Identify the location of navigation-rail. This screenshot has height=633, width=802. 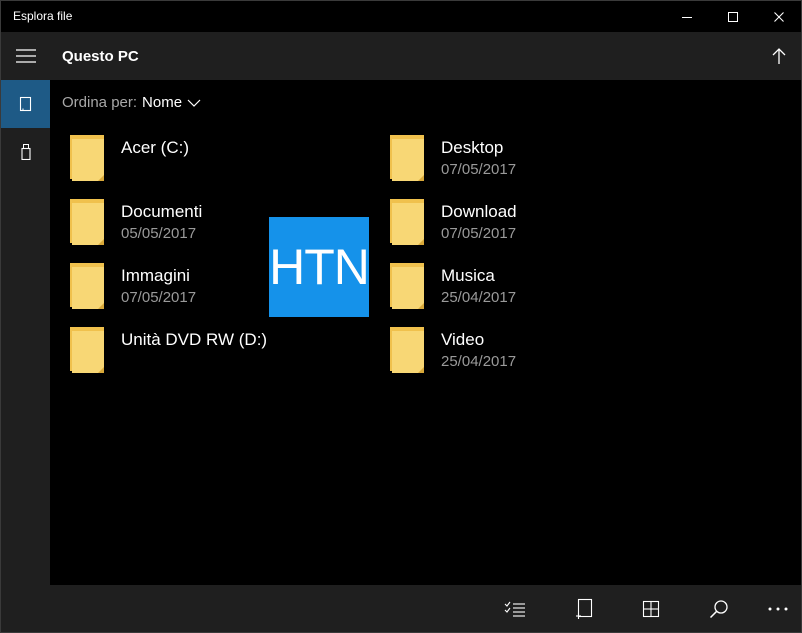
(25, 332).